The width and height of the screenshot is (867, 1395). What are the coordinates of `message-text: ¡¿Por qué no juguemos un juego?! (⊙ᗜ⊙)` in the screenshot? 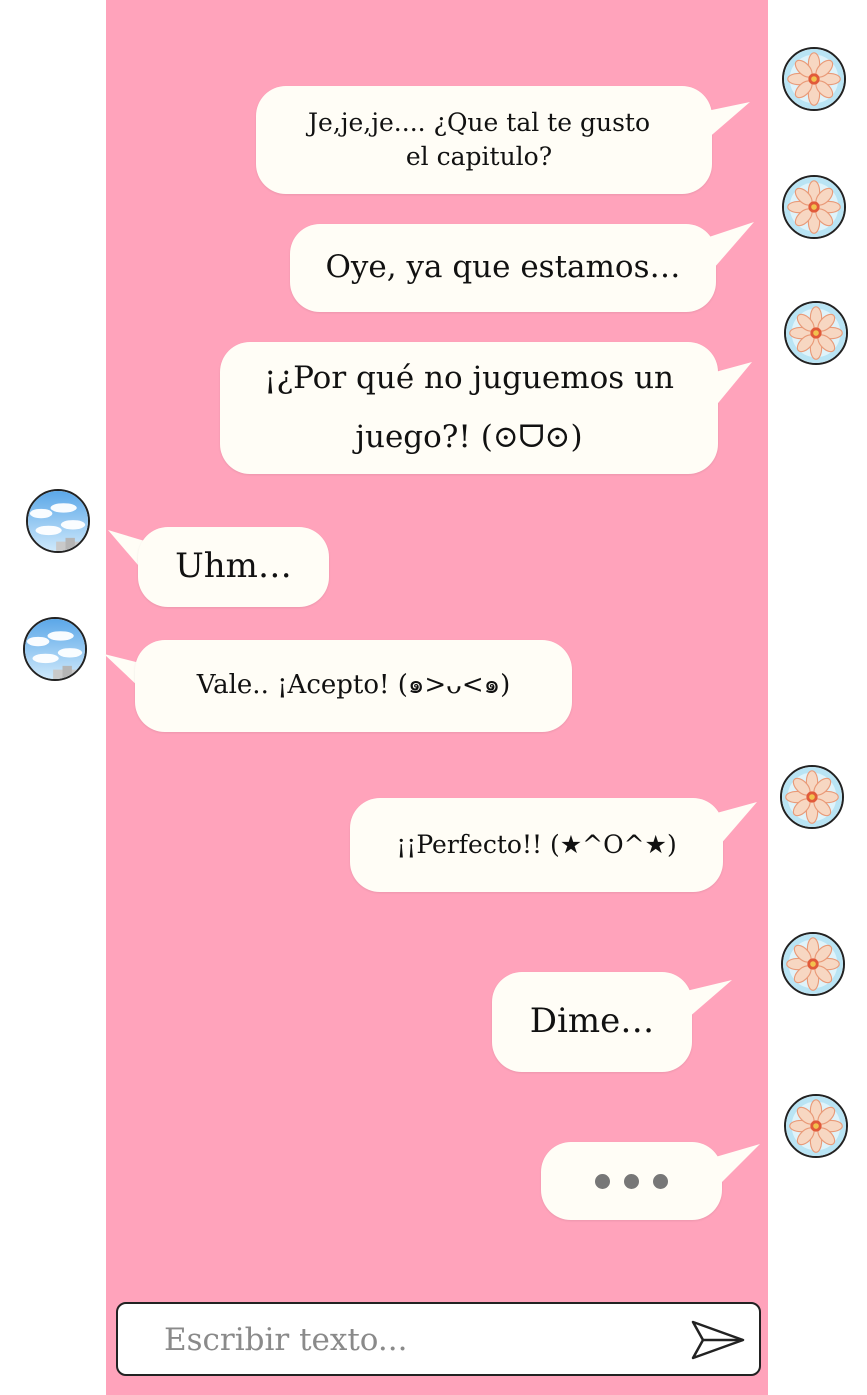 It's located at (469, 407).